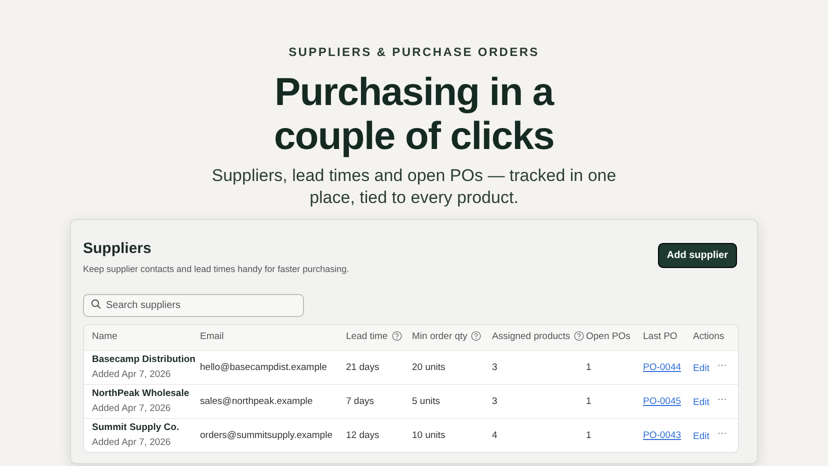  Describe the element at coordinates (117, 249) in the screenshot. I see `panel-title: Suppliers` at that location.